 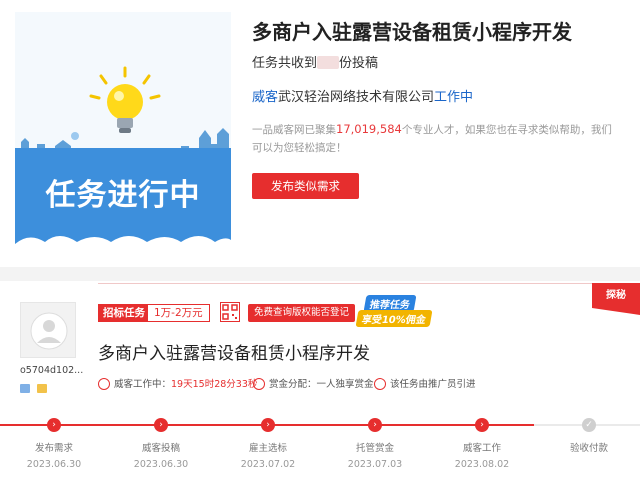 What do you see at coordinates (178, 313) in the screenshot?
I see `budget-tag: 1万-2万元` at bounding box center [178, 313].